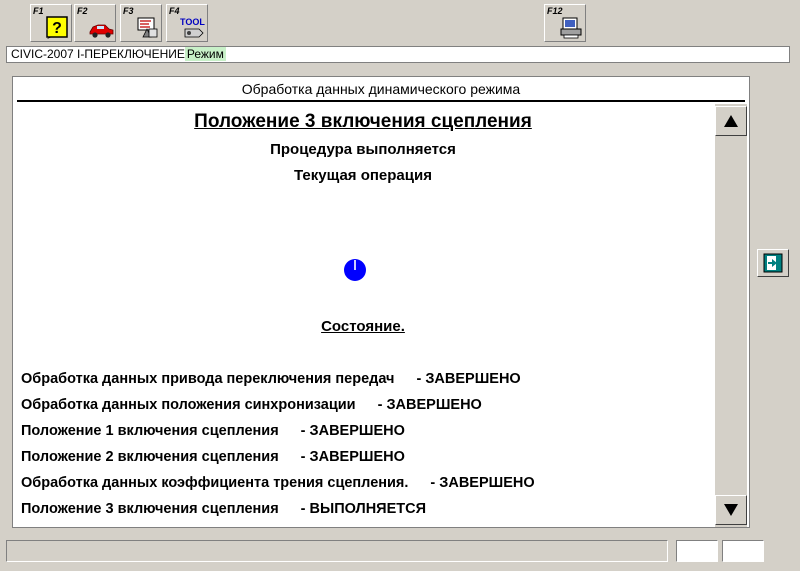 The image size is (800, 571). Describe the element at coordinates (188, 405) in the screenshot. I see `status-row-name: Обработка данных положения синхронизации` at that location.